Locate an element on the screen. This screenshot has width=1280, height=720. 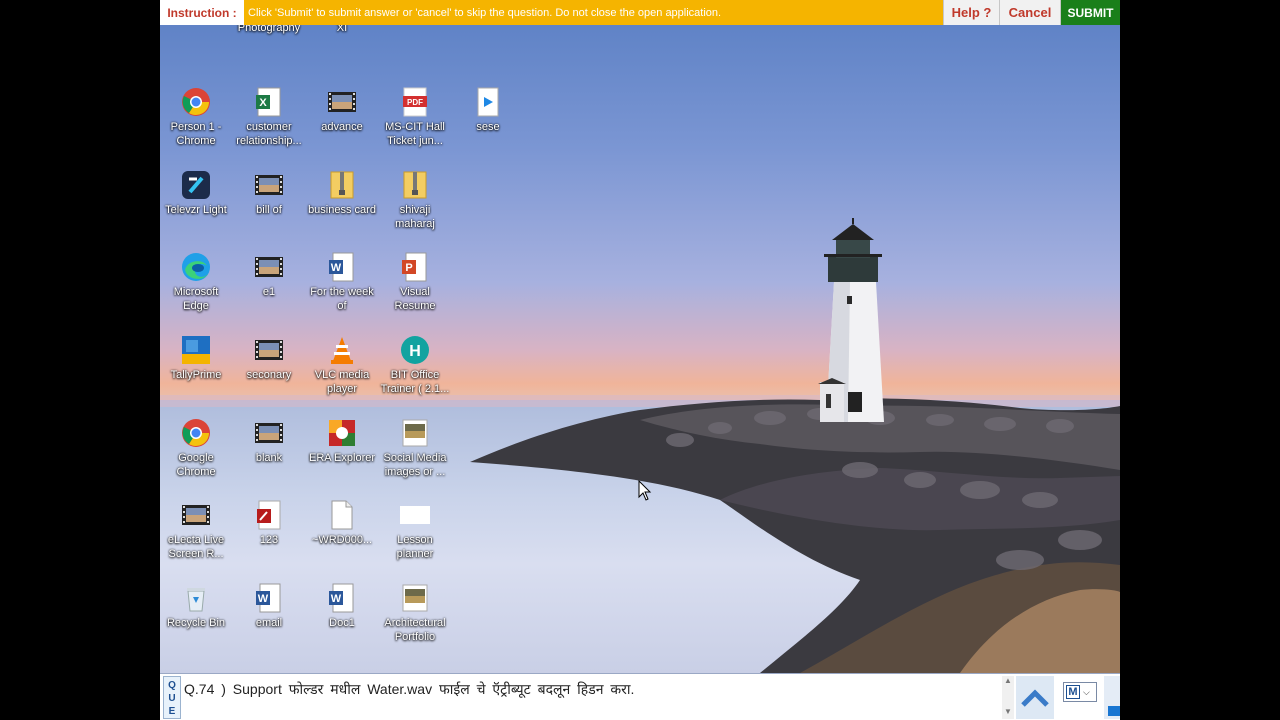
desktop-icon: advance is located at coordinates (342, 110).